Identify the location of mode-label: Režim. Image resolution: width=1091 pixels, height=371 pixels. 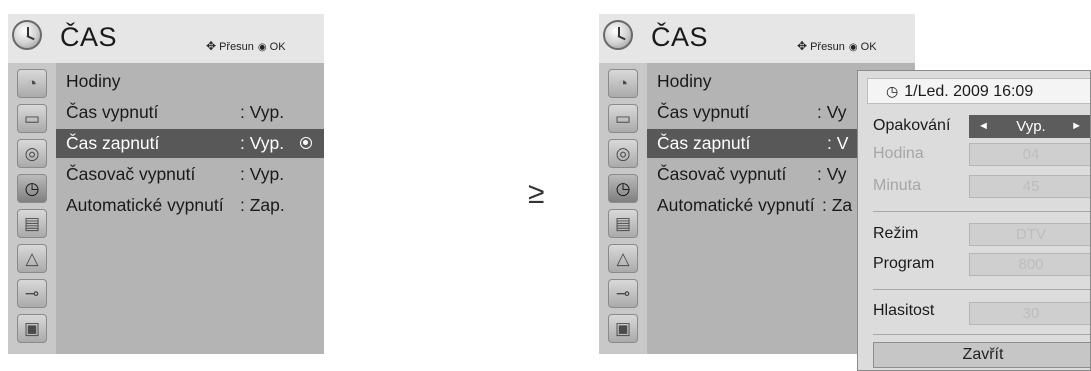
(896, 233).